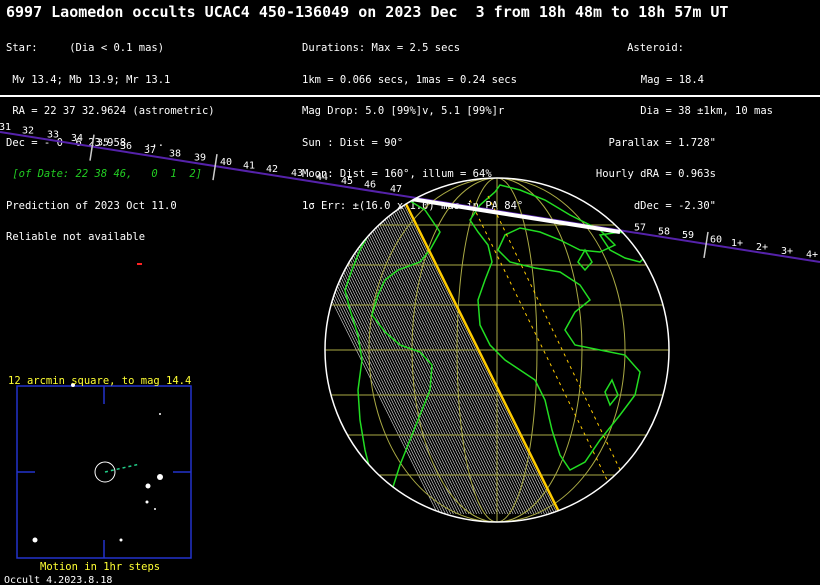 This screenshot has width=820, height=585. I want to click on version-label: Occult 4.2023.8.18, so click(58, 580).